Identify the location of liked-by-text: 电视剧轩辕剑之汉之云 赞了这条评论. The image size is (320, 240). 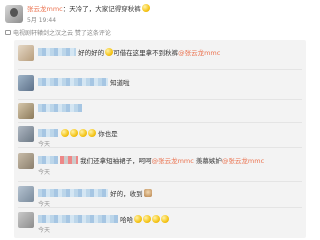
(62, 33).